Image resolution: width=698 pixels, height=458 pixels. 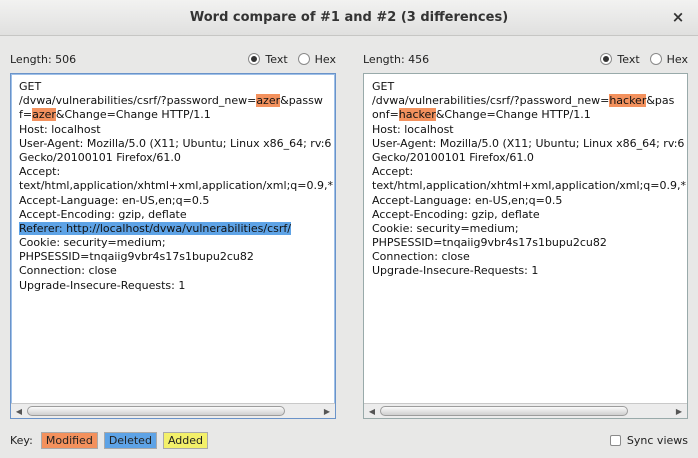 I want to click on right-text-line: GET, so click(x=529, y=87).